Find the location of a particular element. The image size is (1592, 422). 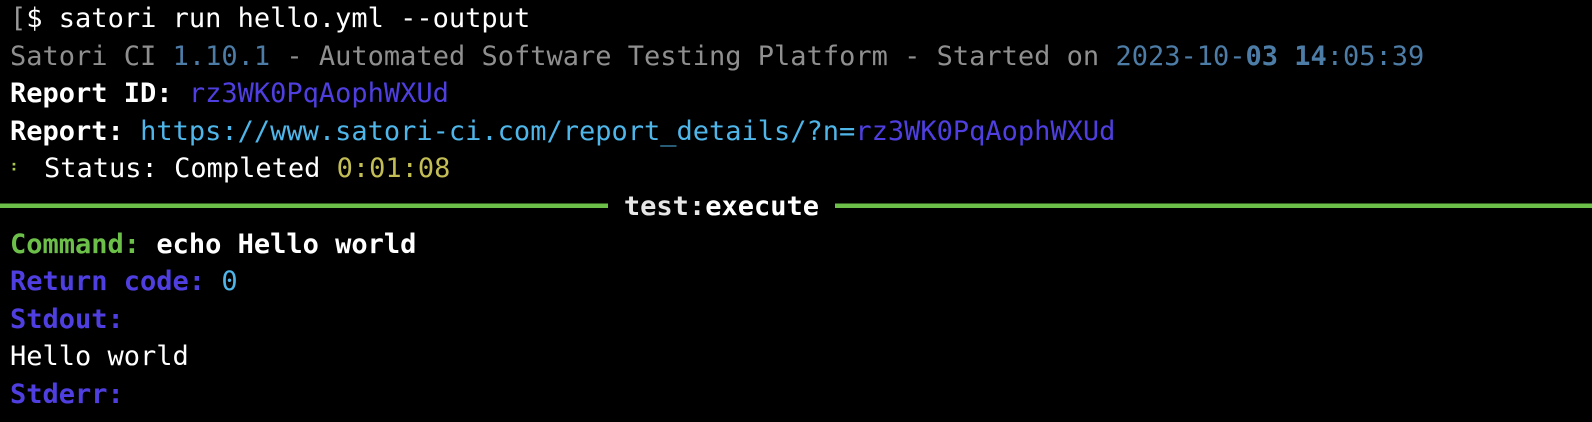

start-time-hour: 14 is located at coordinates (1310, 56).